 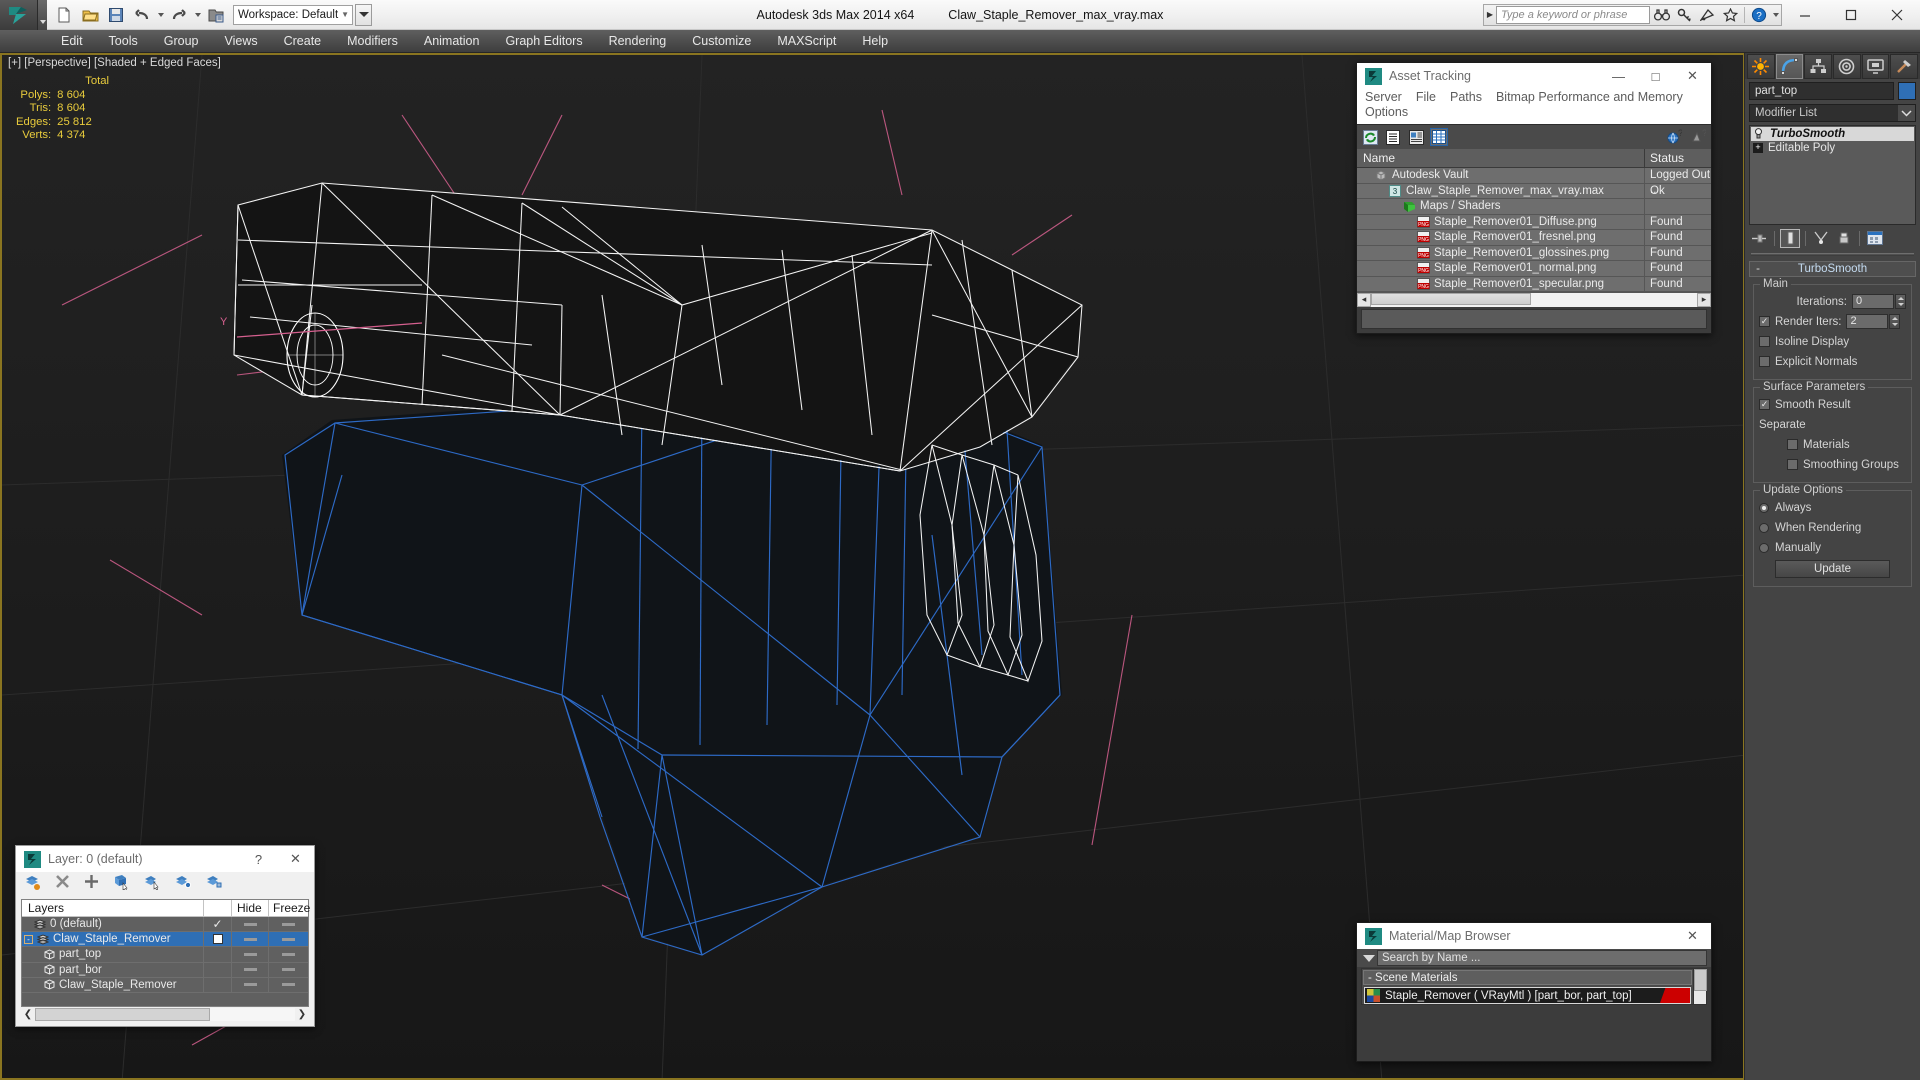 What do you see at coordinates (1534, 76) in the screenshot?
I see `asset-tracking-titlebar: Asset Tracking — □ ✕` at bounding box center [1534, 76].